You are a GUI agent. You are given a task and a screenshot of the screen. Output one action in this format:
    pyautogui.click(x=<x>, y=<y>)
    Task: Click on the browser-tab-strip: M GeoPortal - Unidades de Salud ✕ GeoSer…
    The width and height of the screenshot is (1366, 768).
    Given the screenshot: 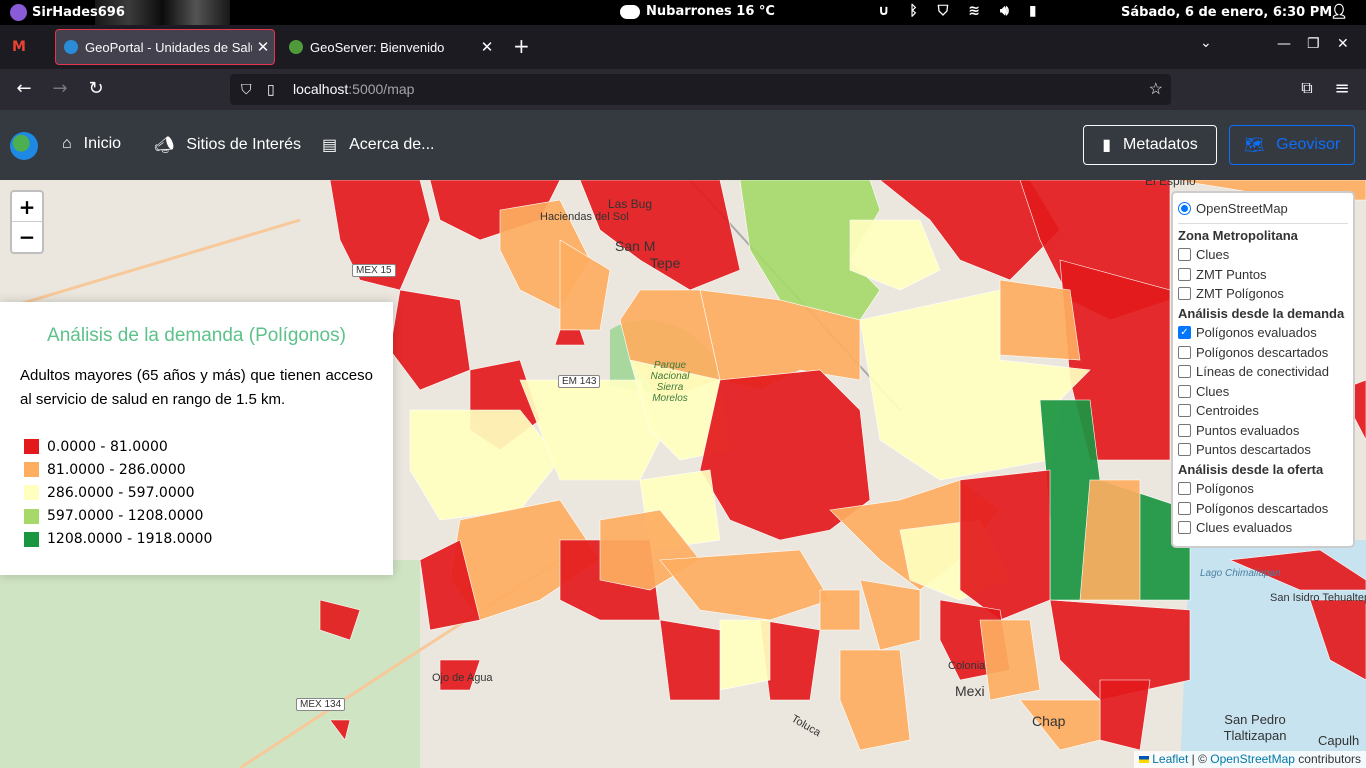 What is the action you would take?
    pyautogui.click(x=683, y=47)
    